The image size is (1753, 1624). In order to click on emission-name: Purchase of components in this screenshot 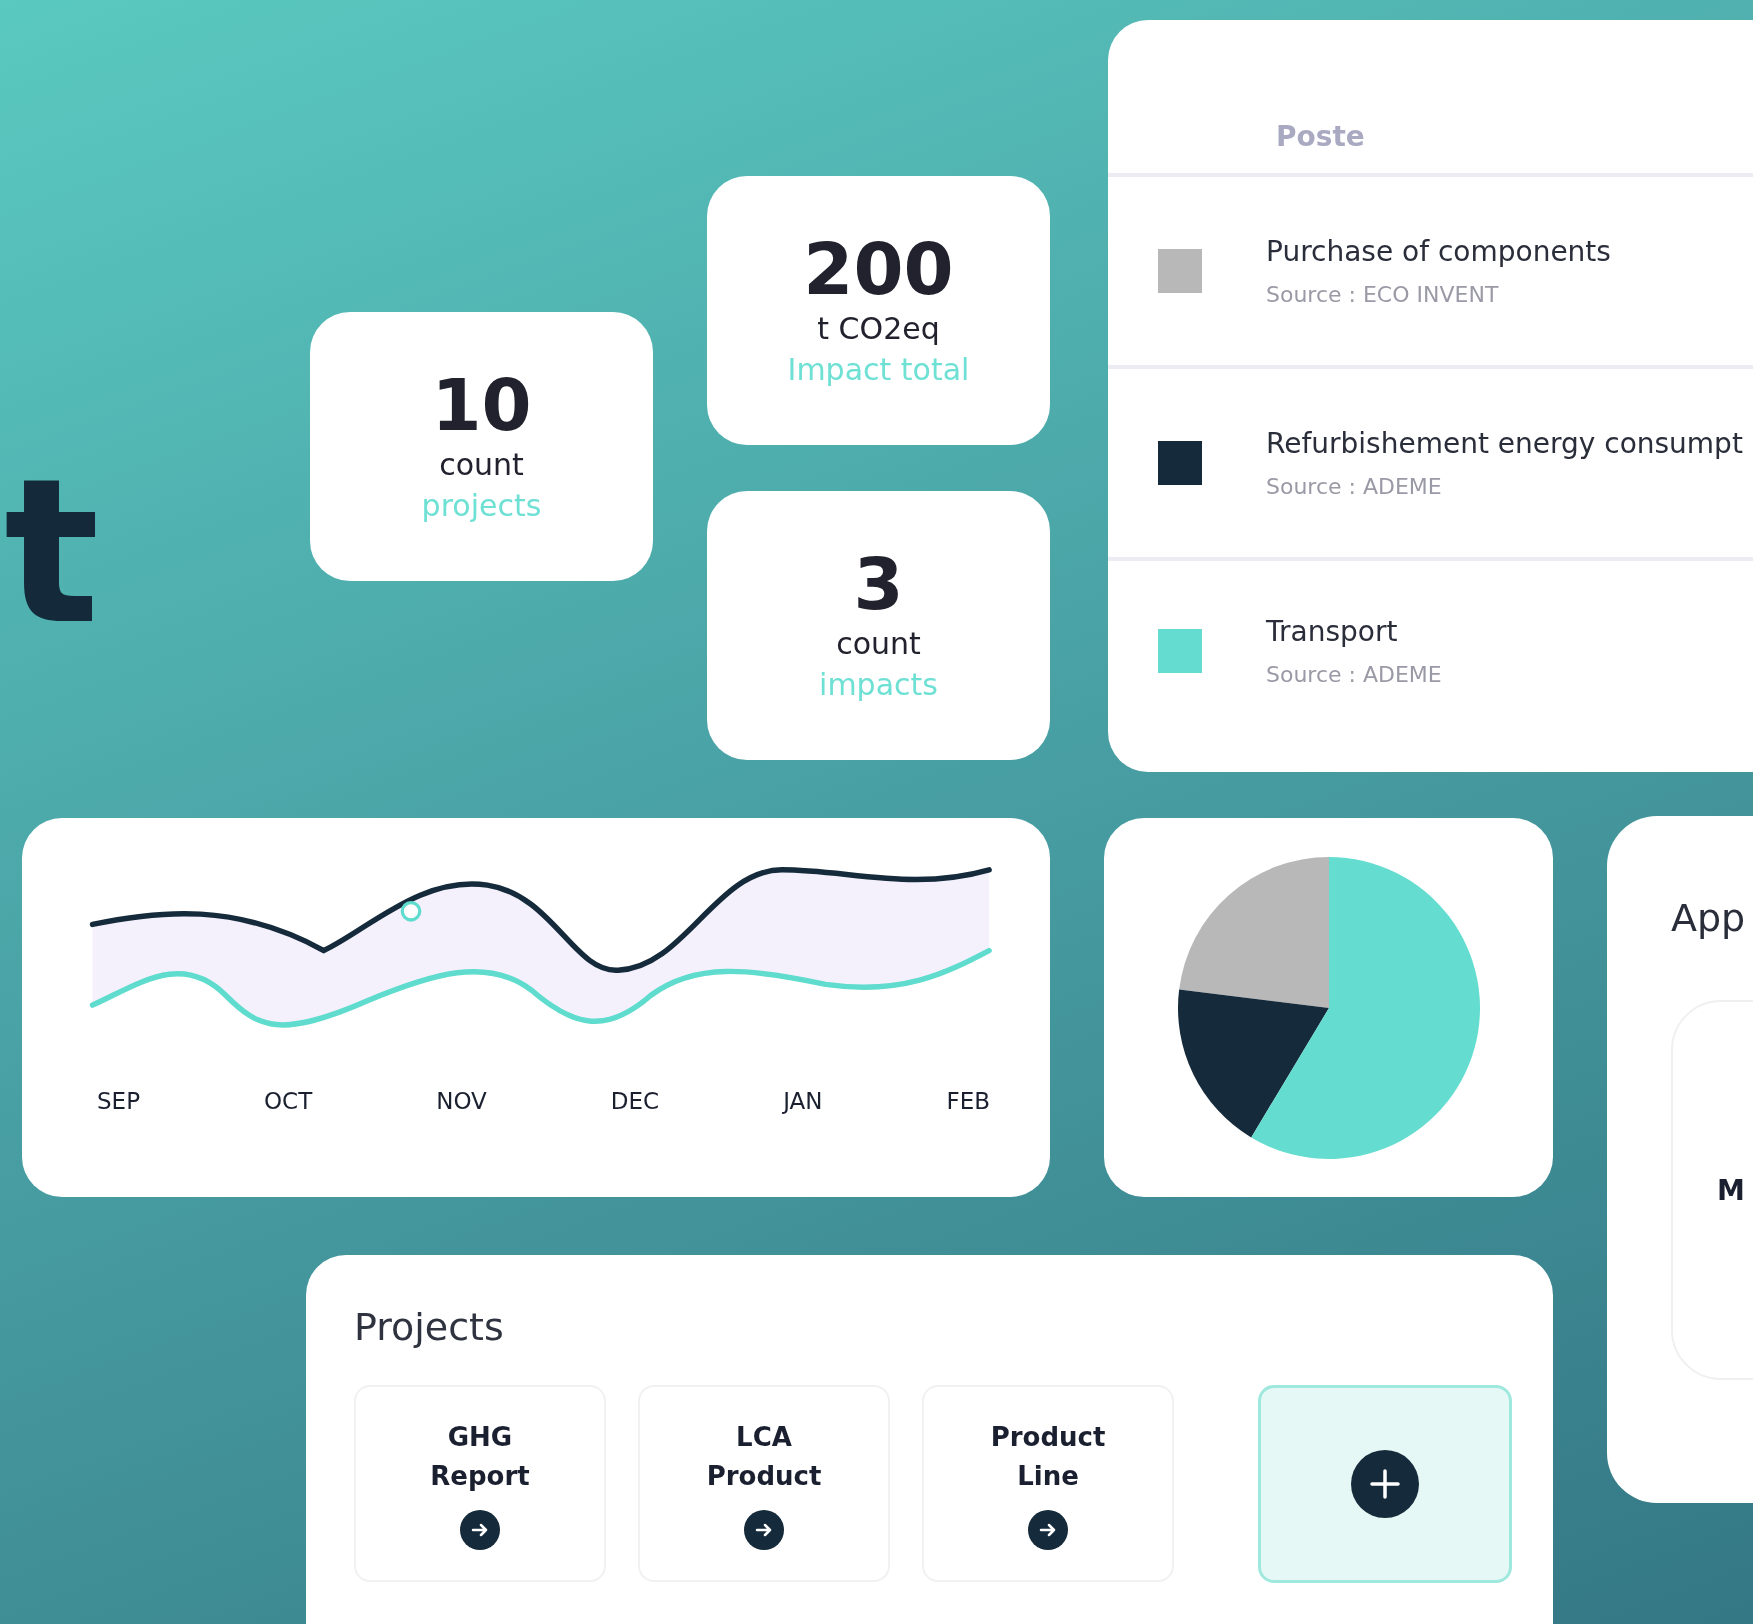, I will do `click(1438, 251)`.